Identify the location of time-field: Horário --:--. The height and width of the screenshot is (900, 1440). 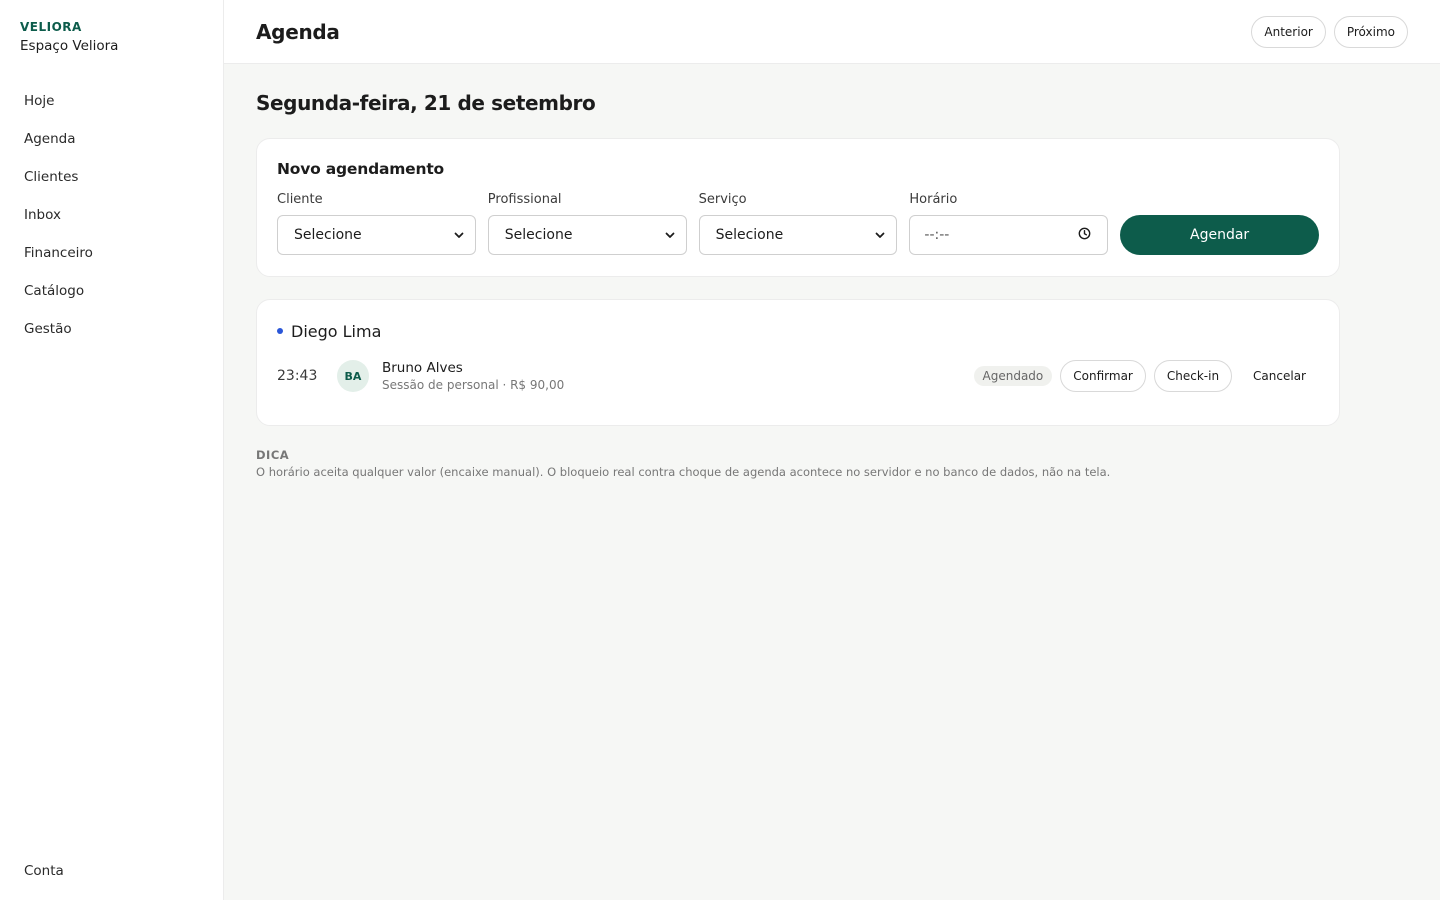
(1009, 223).